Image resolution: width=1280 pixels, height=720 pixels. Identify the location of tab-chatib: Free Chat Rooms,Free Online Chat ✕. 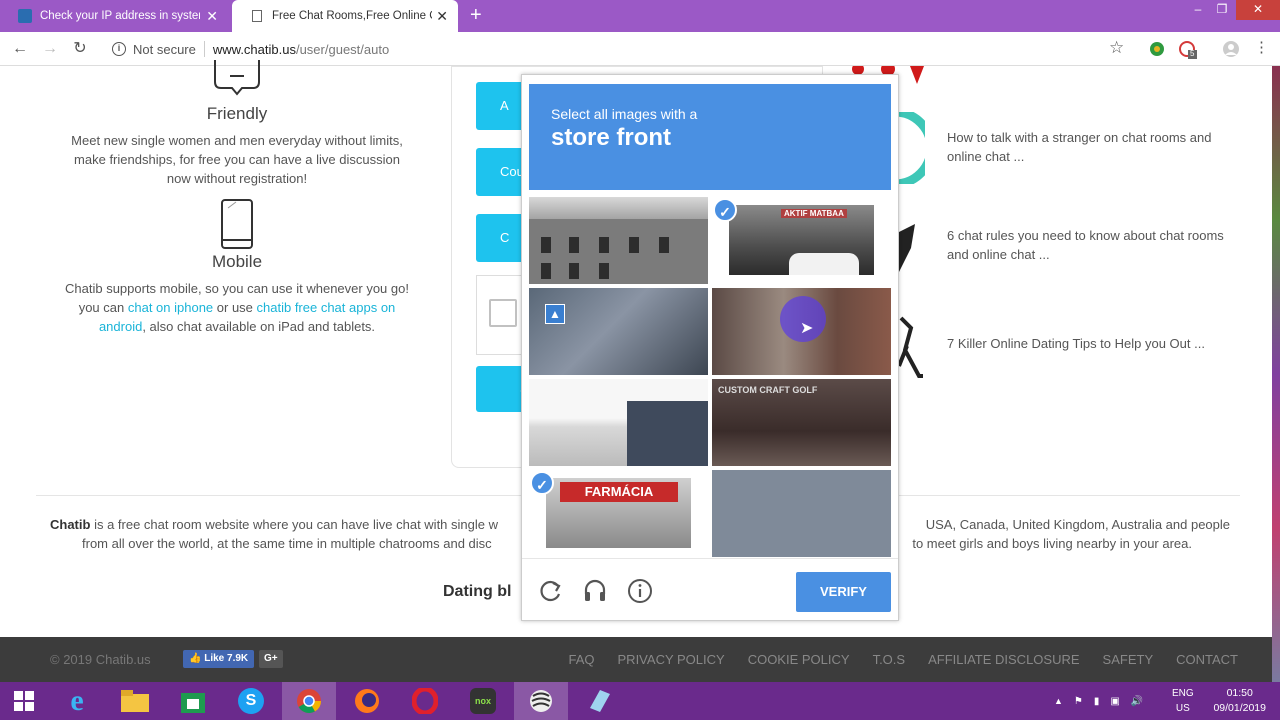
(345, 16).